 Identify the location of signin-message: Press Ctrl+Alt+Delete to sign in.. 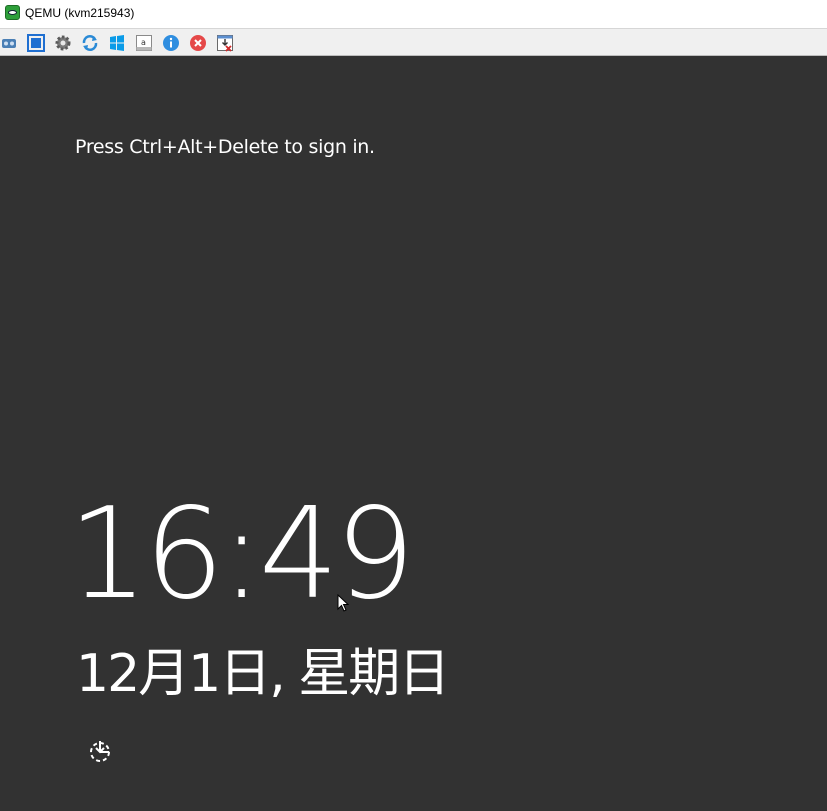
(225, 147).